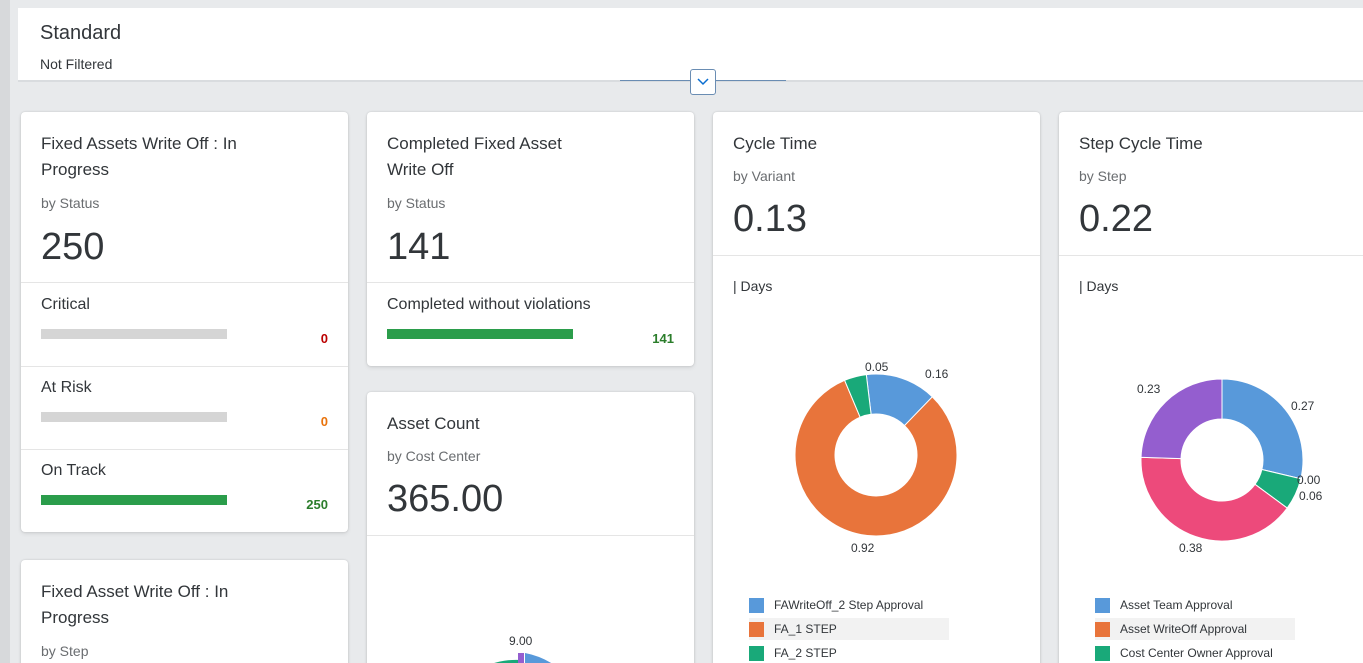 Image resolution: width=1363 pixels, height=663 pixels. I want to click on bar-critical, so click(134, 334).